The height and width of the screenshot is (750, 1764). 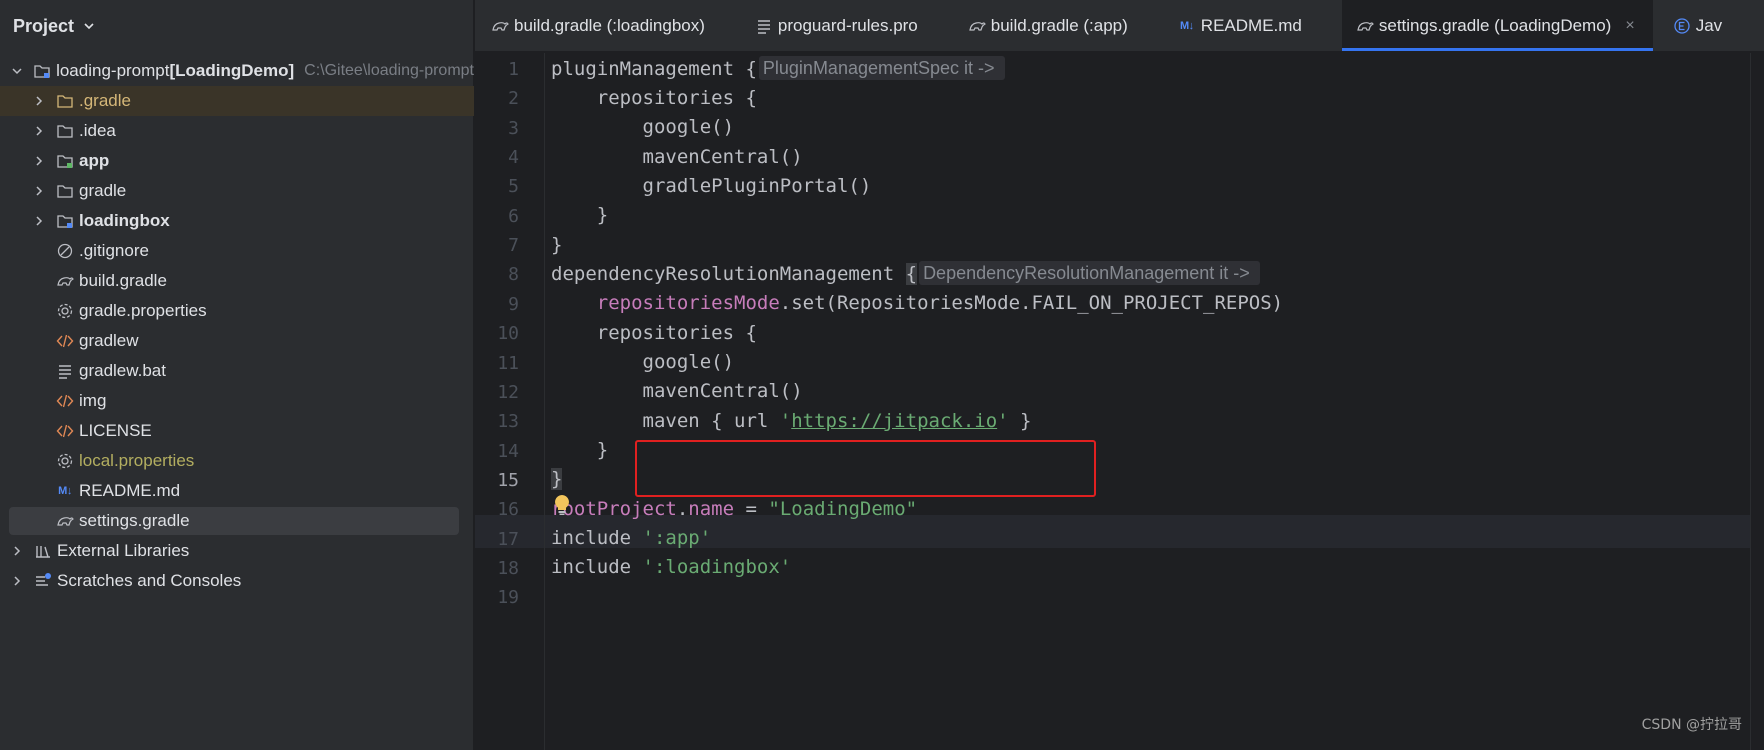 What do you see at coordinates (232, 70) in the screenshot?
I see `tree-item-project-name: [LoadingDemo]` at bounding box center [232, 70].